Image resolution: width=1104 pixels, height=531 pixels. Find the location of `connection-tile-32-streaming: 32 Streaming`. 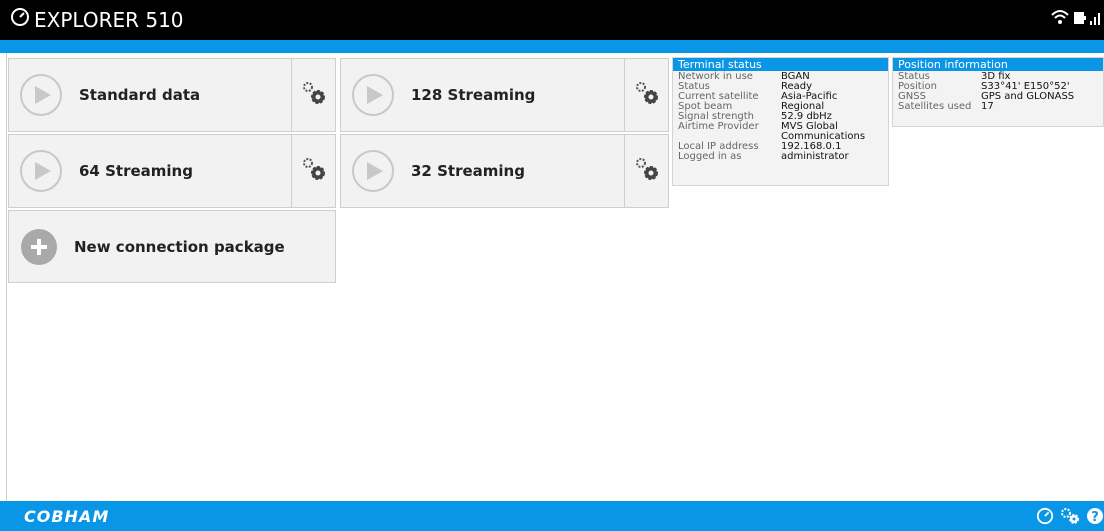

connection-tile-32-streaming: 32 Streaming is located at coordinates (504, 171).